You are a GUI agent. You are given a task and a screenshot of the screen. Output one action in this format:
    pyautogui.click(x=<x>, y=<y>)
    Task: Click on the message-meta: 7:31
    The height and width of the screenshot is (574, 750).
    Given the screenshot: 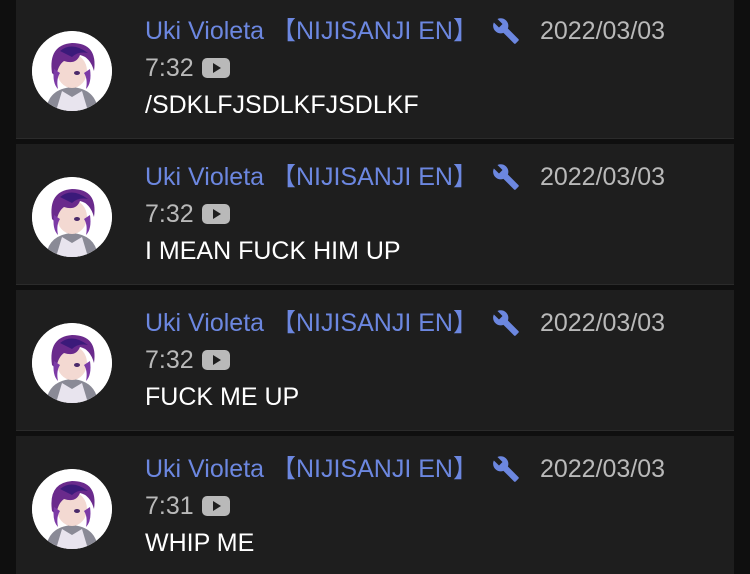 What is the action you would take?
    pyautogui.click(x=187, y=506)
    